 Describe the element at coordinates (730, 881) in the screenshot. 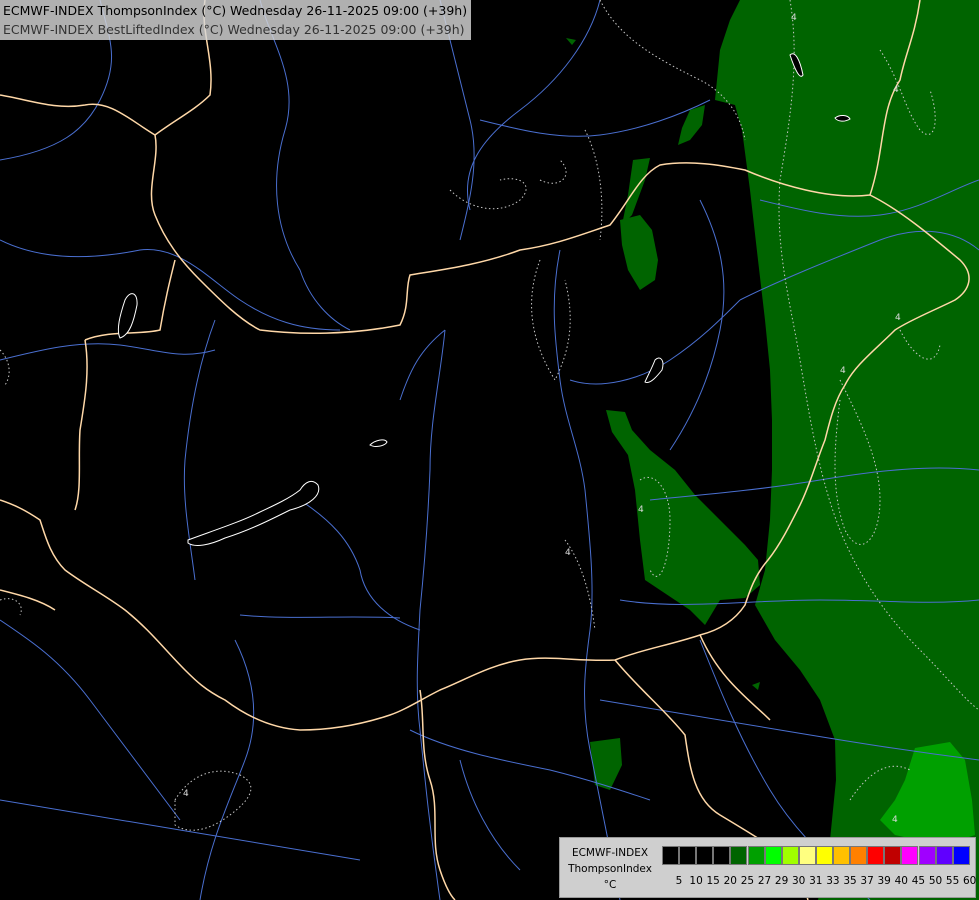

I see `legend-tick-label: 20` at that location.